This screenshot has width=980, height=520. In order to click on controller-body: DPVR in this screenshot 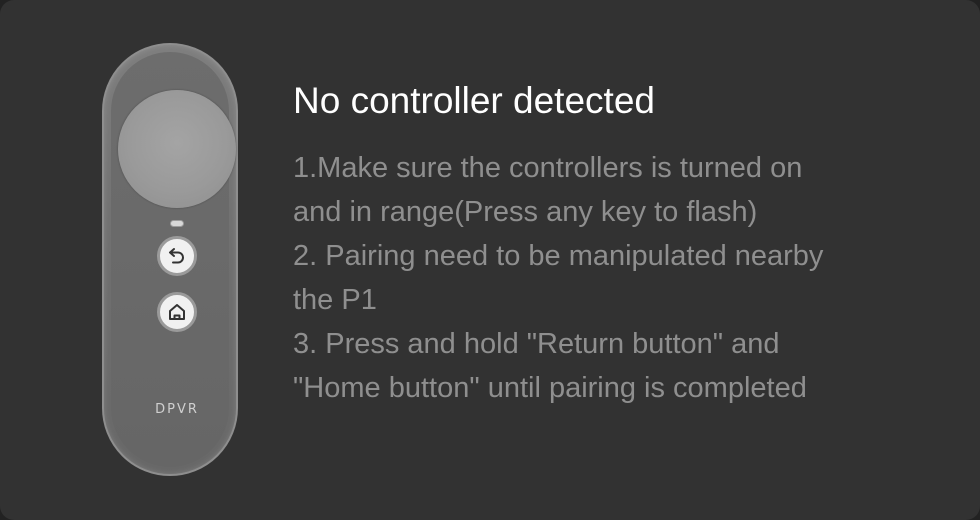, I will do `click(173, 259)`.